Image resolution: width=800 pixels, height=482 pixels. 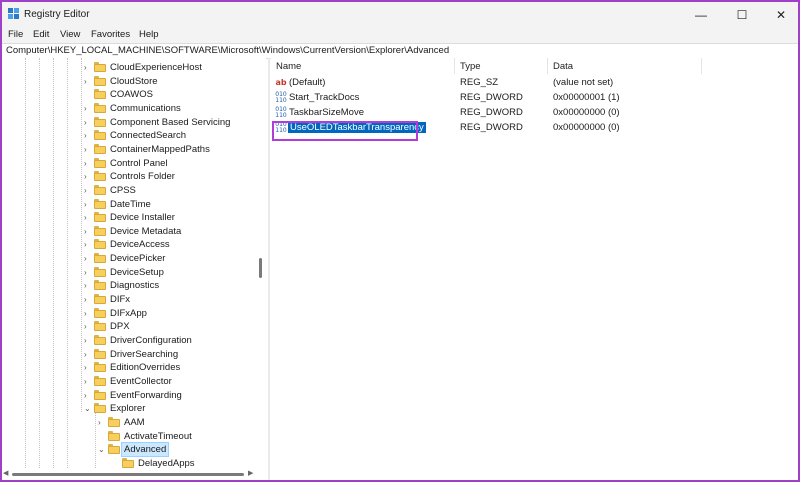 What do you see at coordinates (701, 15) in the screenshot?
I see `minimize-button: —` at bounding box center [701, 15].